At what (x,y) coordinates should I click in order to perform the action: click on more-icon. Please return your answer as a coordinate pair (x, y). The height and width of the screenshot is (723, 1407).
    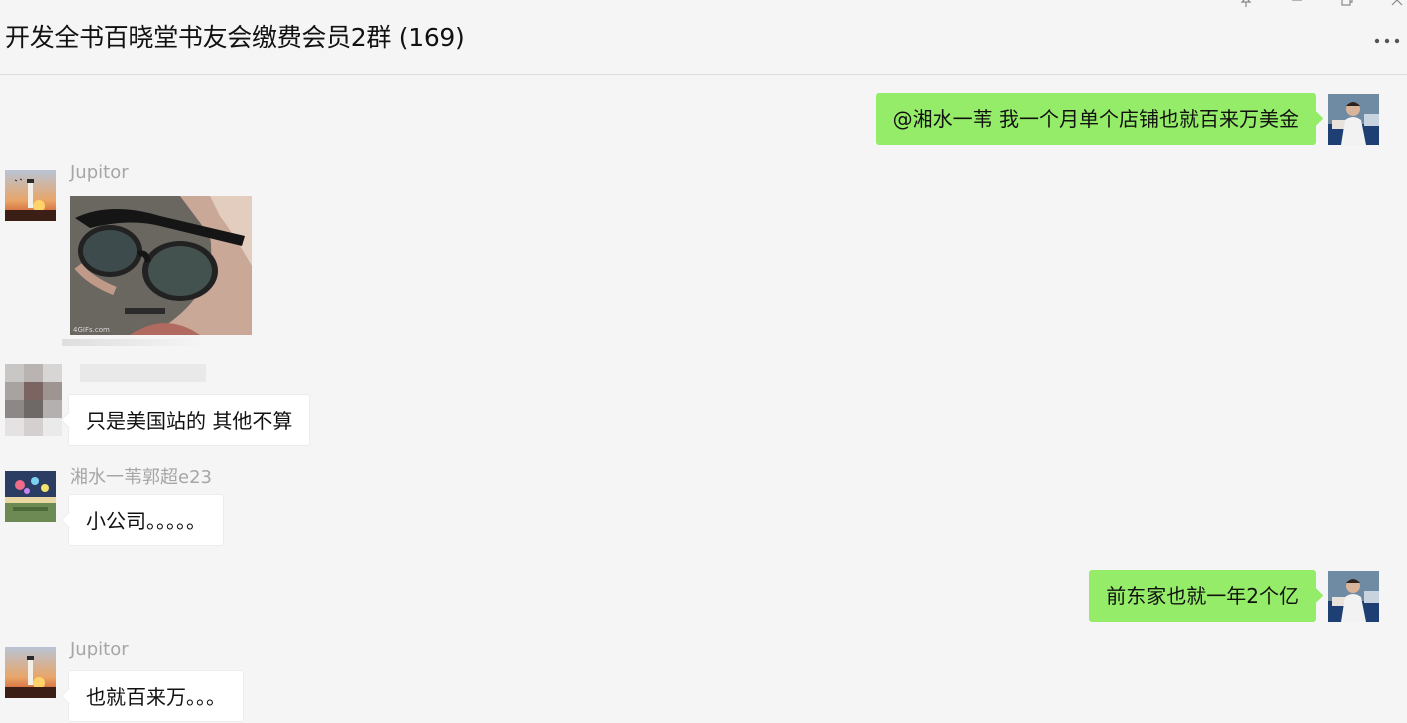
    Looking at the image, I should click on (1388, 44).